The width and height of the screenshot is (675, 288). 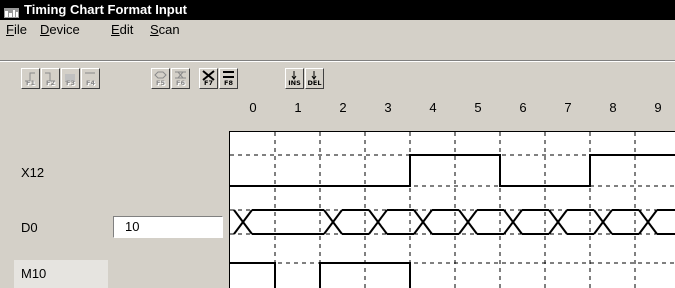 I want to click on f7-button: F7, so click(x=208, y=78).